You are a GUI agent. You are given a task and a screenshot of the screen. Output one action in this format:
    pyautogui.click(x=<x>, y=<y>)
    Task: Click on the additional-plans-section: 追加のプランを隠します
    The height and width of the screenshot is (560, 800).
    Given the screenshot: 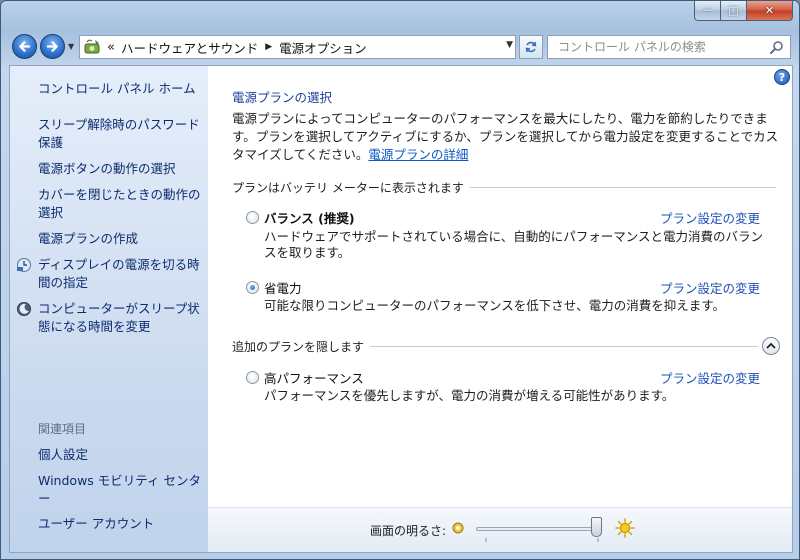 What is the action you would take?
    pyautogui.click(x=495, y=346)
    